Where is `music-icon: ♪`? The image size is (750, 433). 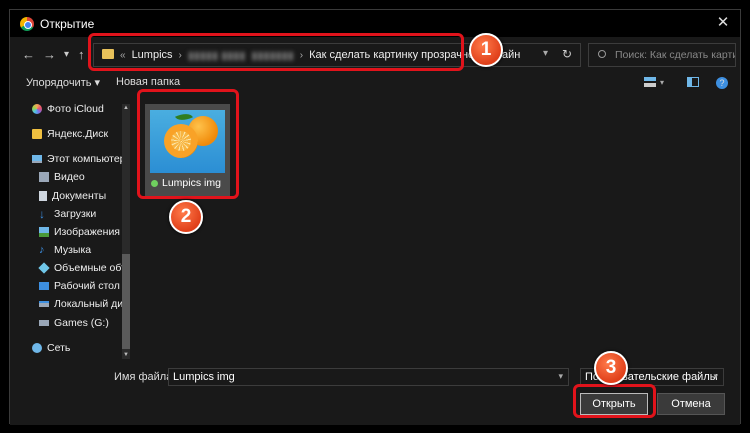 music-icon: ♪ is located at coordinates (42, 250).